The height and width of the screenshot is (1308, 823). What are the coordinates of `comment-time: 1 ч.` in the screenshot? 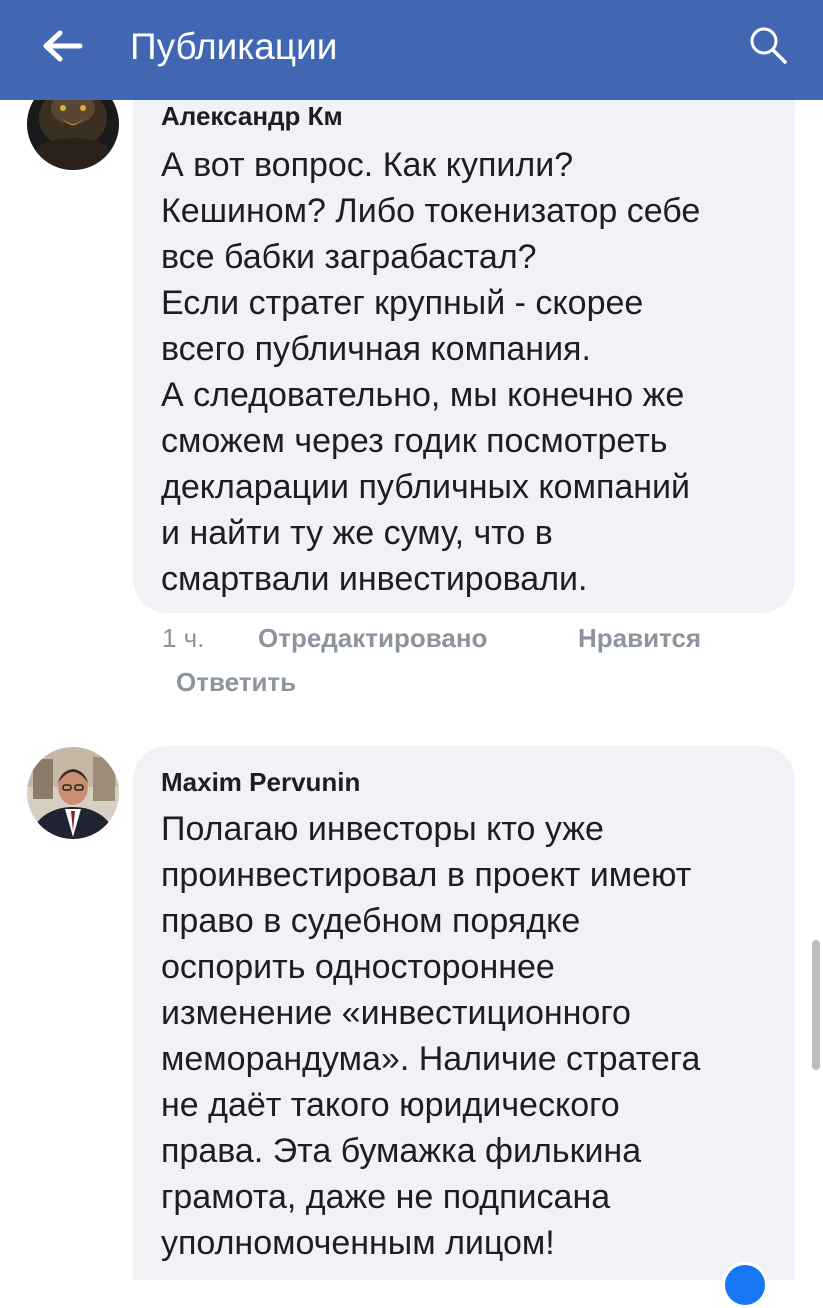 It's located at (183, 638).